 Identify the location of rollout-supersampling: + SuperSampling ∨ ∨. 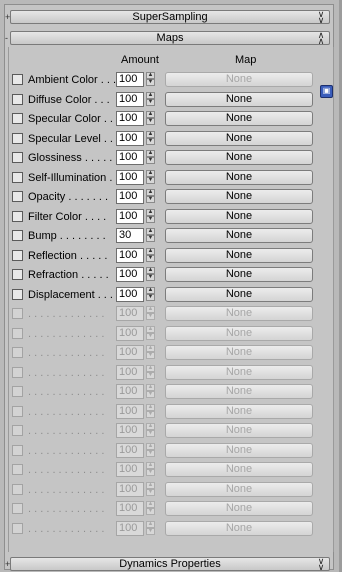
(167, 17).